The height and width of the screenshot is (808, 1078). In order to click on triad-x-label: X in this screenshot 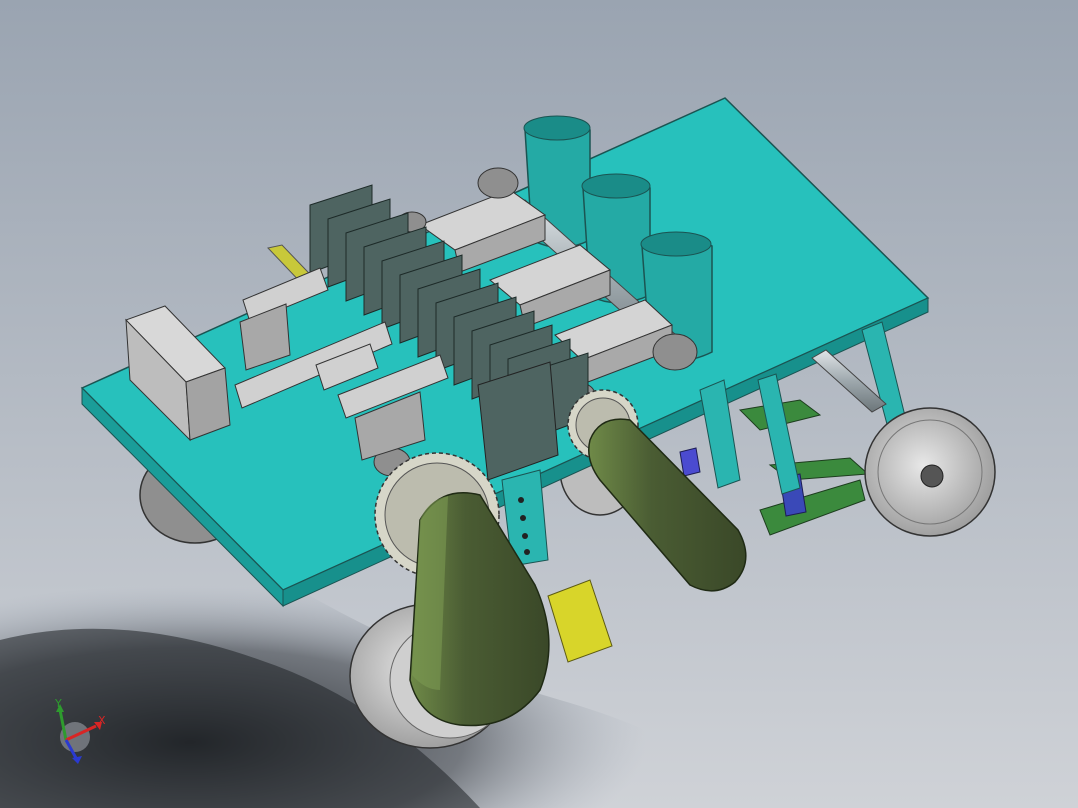, I will do `click(102, 720)`.